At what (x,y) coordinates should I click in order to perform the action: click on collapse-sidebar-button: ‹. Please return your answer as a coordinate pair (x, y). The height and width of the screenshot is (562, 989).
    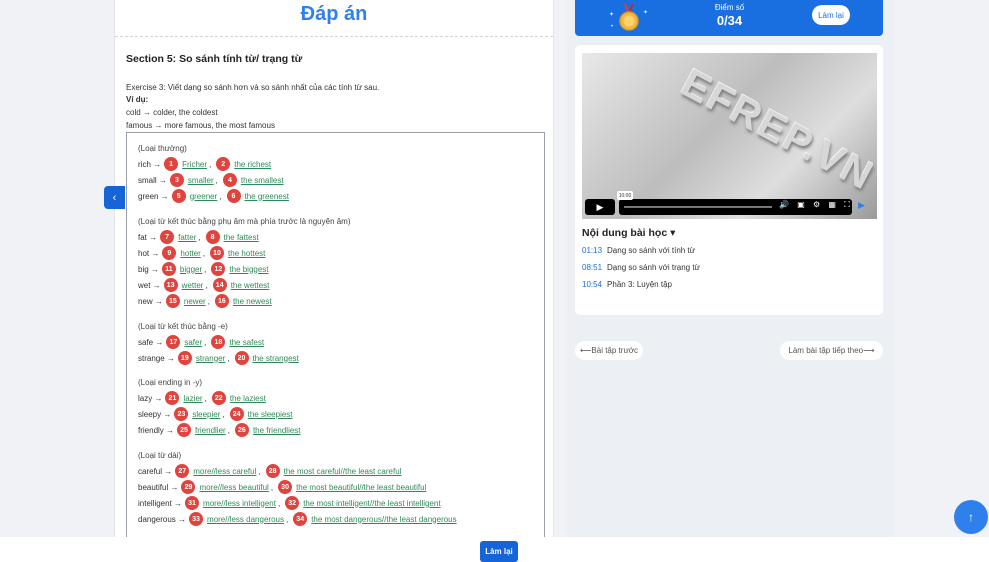
    Looking at the image, I should click on (114, 197).